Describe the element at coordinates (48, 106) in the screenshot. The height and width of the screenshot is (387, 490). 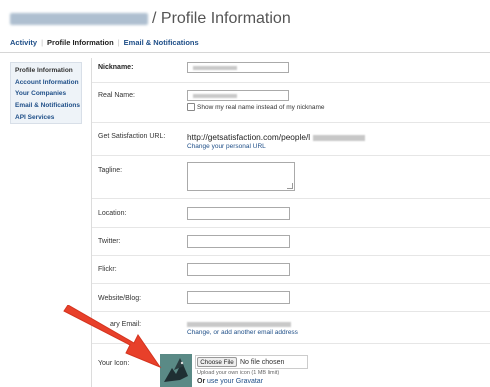
I see `sidebar-item-email-notifications: Email & Notifications` at that location.